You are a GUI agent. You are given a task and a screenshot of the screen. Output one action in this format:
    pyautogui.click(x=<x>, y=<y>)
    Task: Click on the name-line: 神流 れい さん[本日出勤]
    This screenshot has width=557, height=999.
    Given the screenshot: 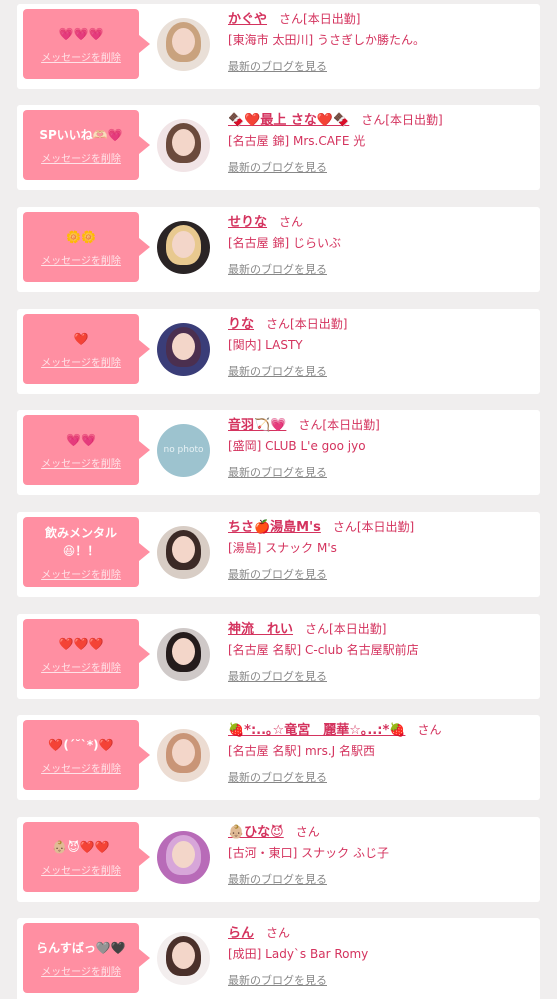 What is the action you would take?
    pyautogui.click(x=380, y=628)
    